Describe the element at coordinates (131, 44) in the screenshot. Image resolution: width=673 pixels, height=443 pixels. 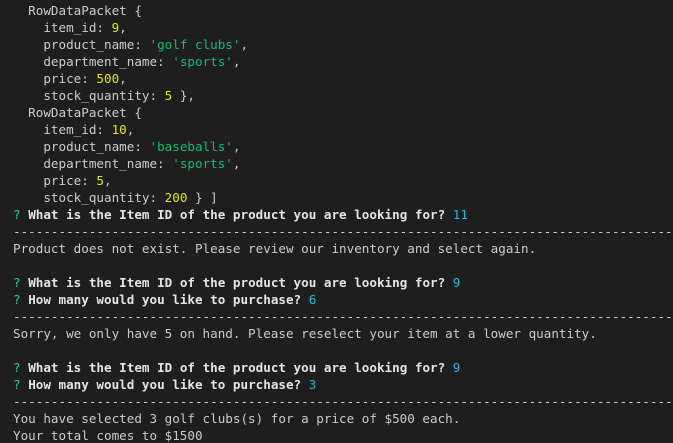
I see `field-product-name: product_name: 'golf clubs',` at that location.